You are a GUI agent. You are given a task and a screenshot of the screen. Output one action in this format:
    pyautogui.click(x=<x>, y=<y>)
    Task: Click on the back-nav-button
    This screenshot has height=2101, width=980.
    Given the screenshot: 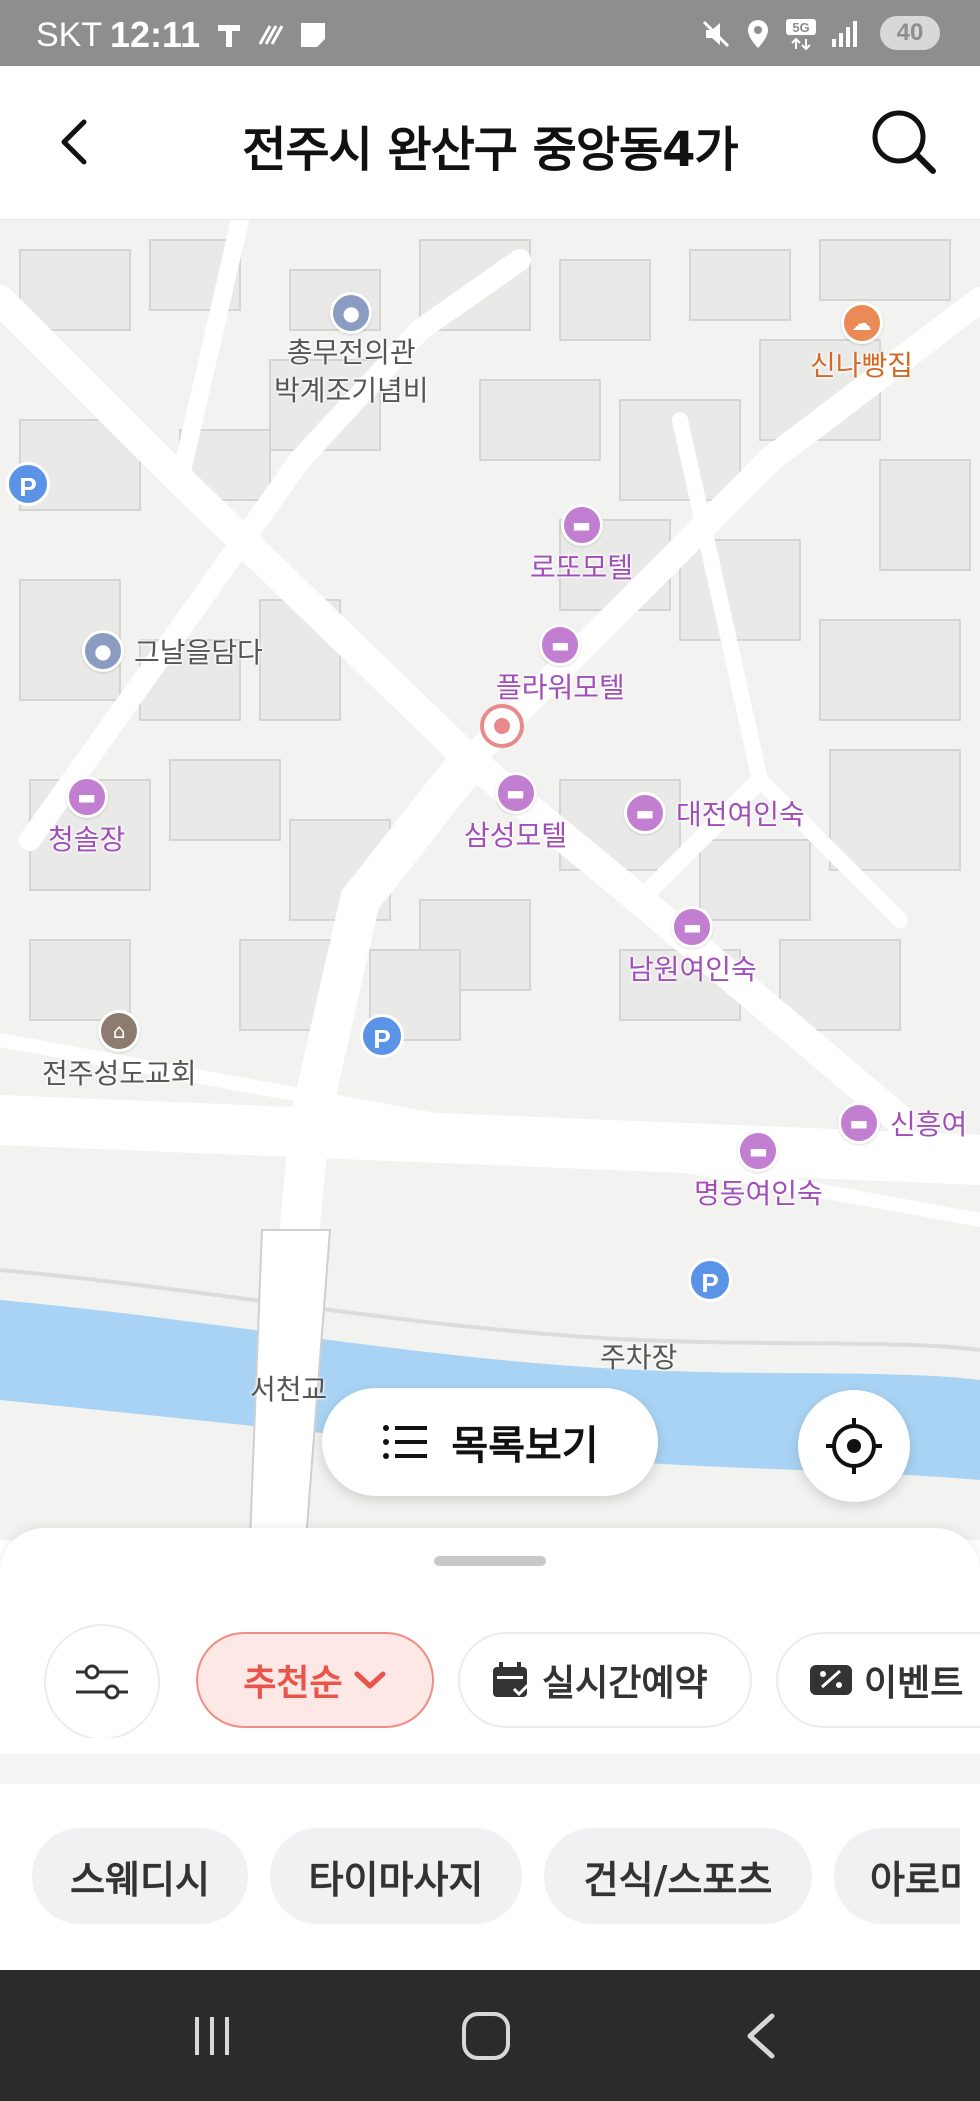 What is the action you would take?
    pyautogui.click(x=762, y=2036)
    